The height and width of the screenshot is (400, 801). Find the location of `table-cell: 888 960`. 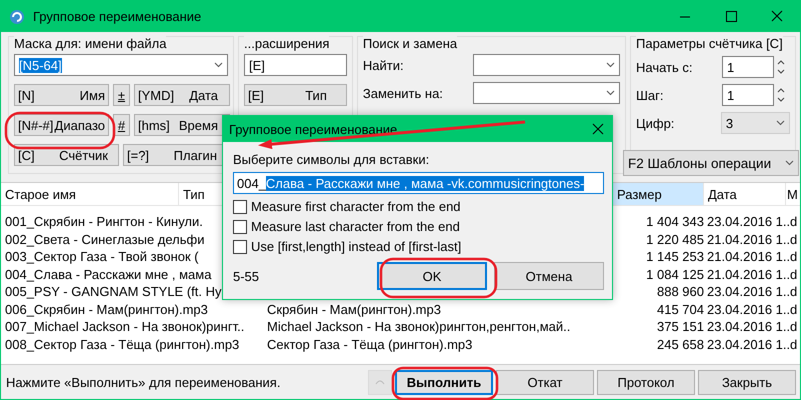

table-cell: 888 960 is located at coordinates (680, 292).